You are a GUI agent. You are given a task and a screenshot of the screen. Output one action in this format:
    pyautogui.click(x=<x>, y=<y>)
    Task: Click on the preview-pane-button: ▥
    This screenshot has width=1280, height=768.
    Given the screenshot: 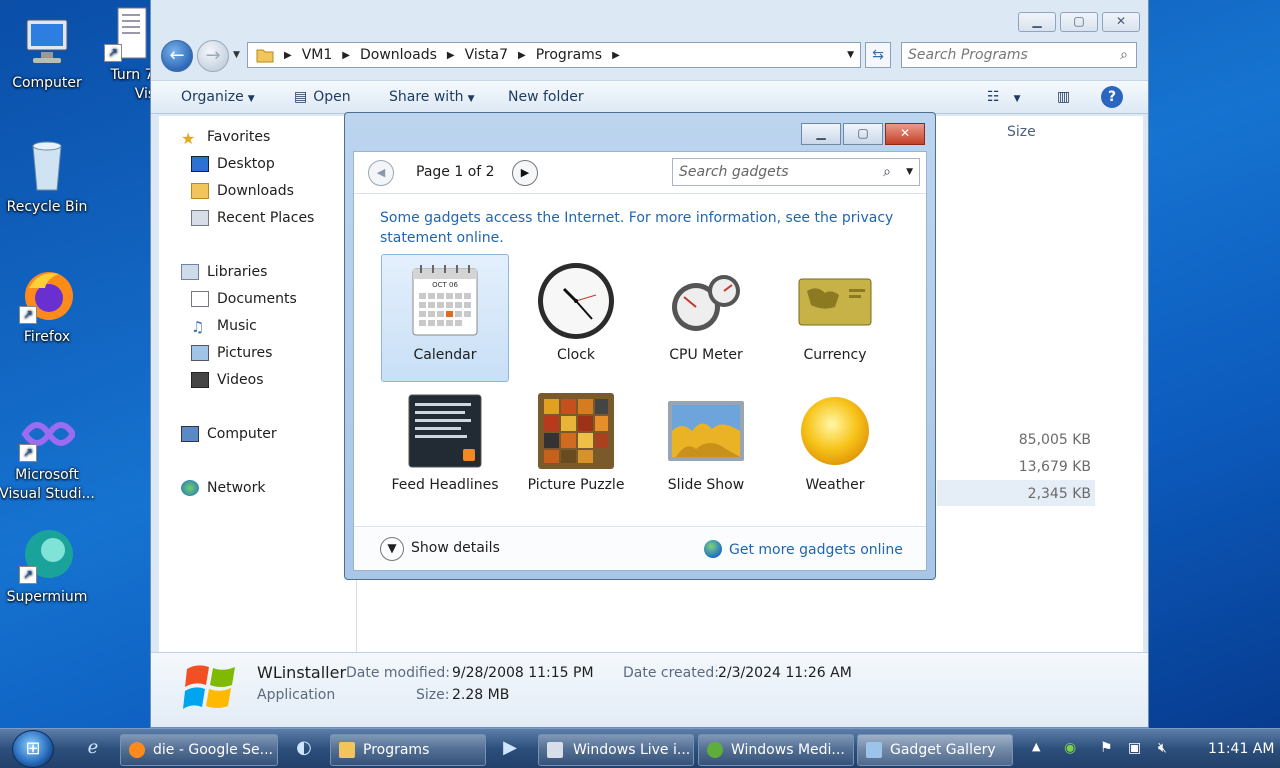 What is the action you would take?
    pyautogui.click(x=1063, y=97)
    